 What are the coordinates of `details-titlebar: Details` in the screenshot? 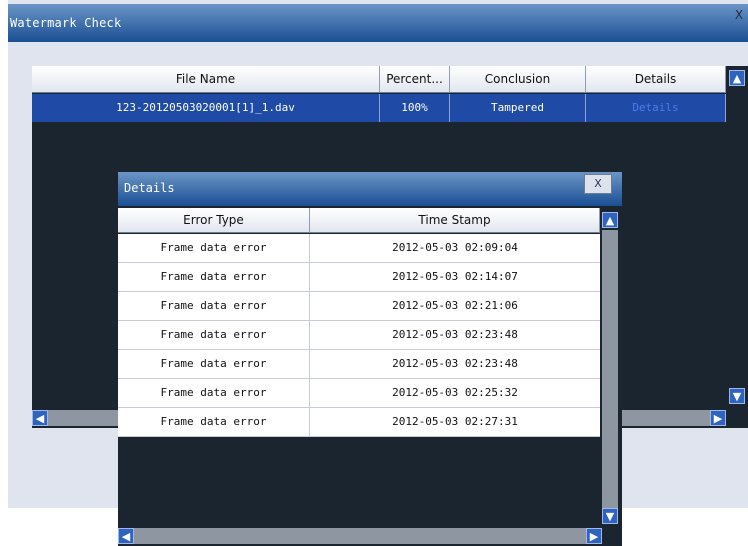 It's located at (370, 189).